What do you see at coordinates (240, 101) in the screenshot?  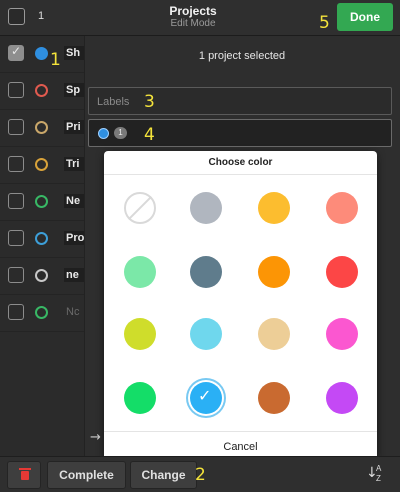 I see `labels-field: Labels` at bounding box center [240, 101].